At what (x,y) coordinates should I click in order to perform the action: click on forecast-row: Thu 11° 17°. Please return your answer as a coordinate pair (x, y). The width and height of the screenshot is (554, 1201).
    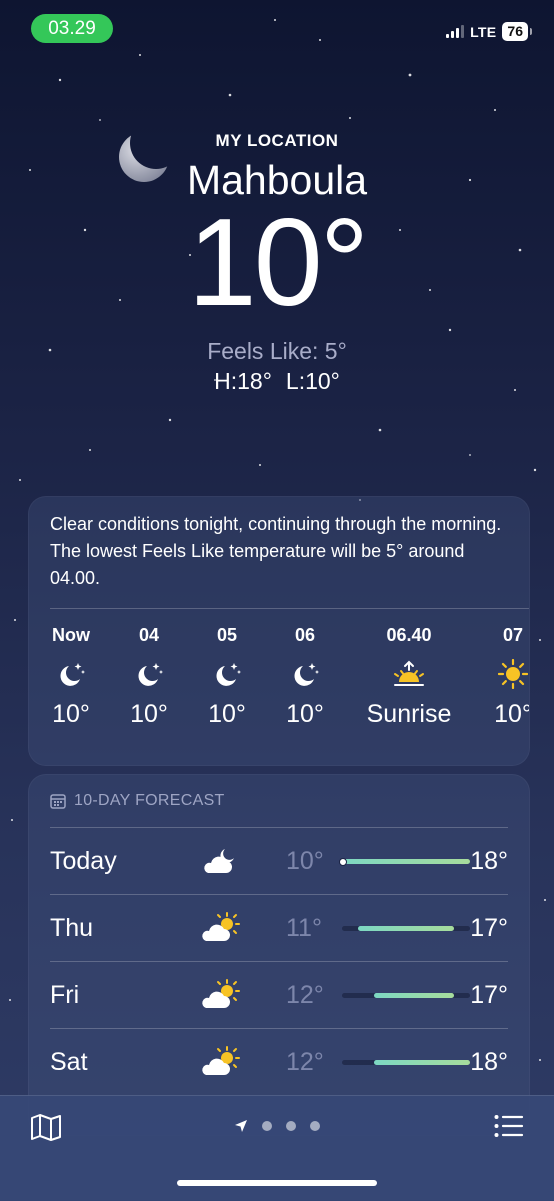
    Looking at the image, I should click on (279, 927).